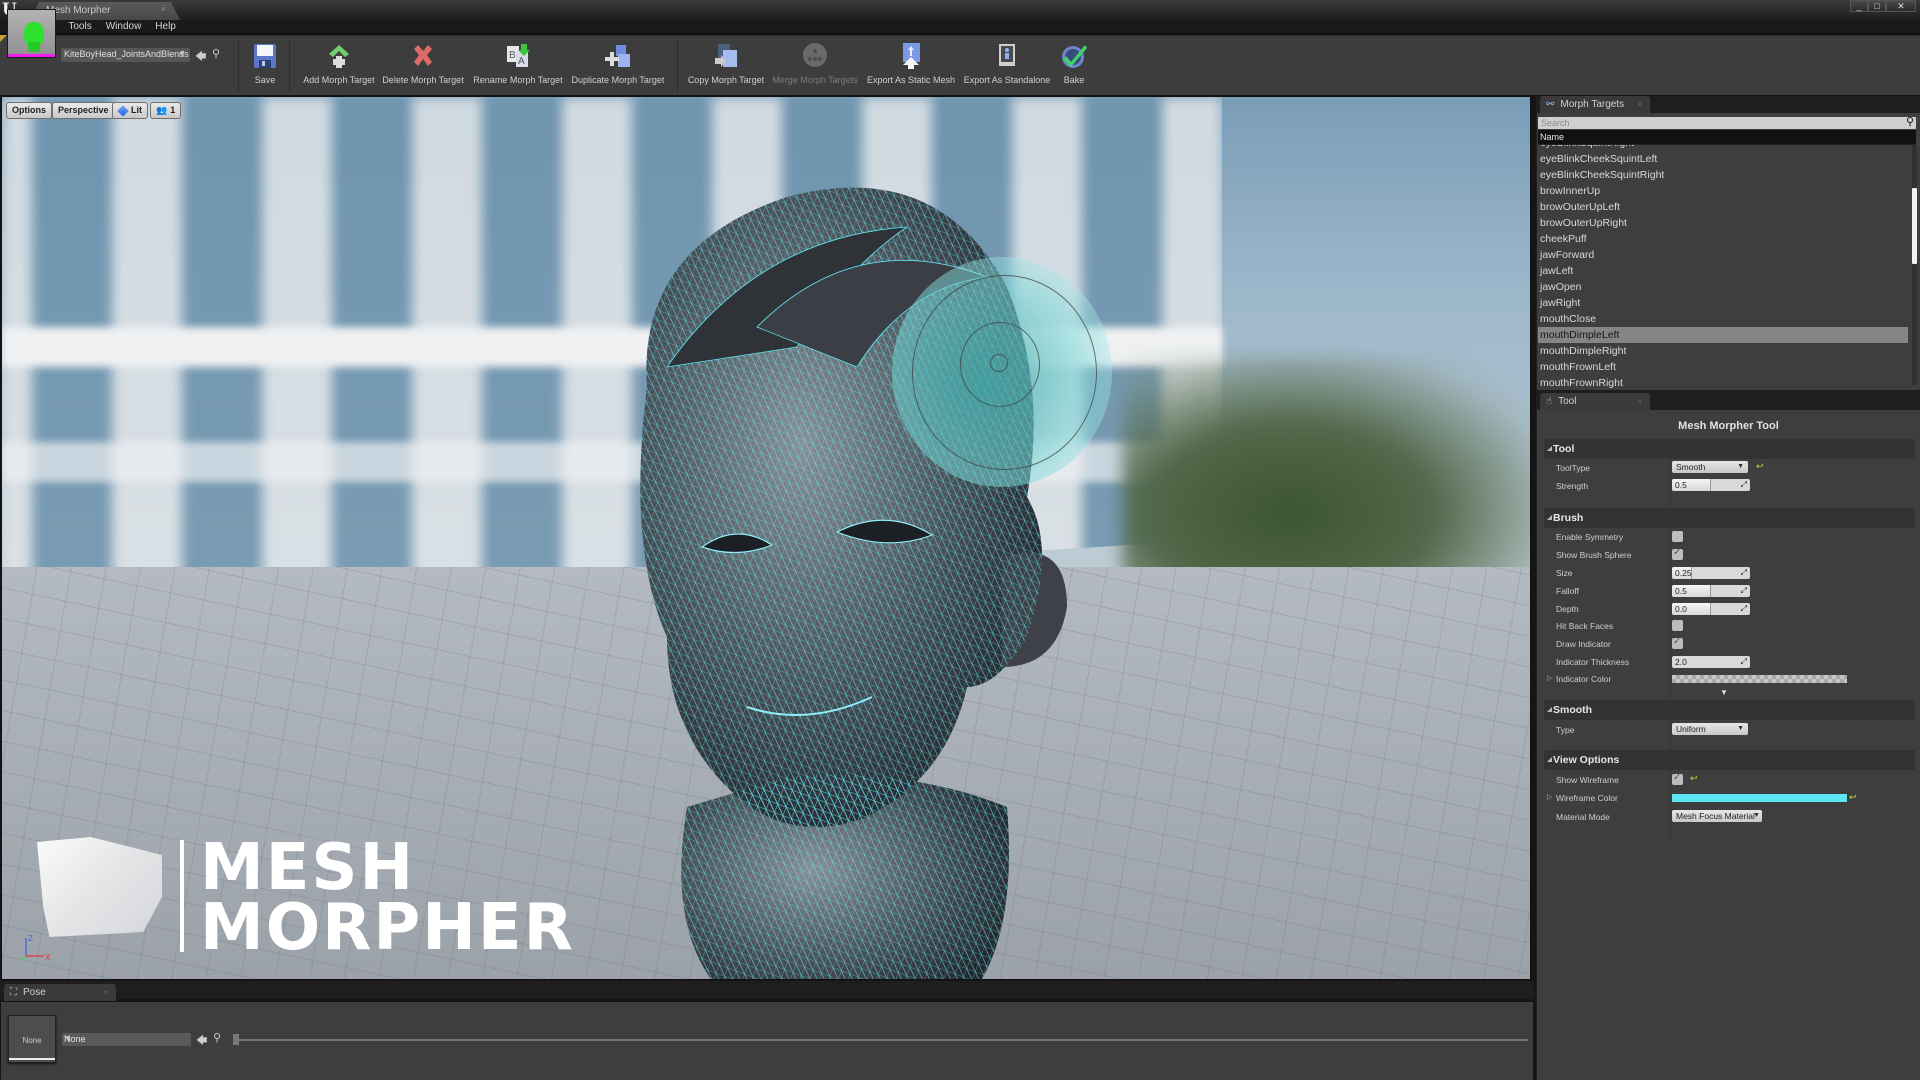 The height and width of the screenshot is (1080, 1920). Describe the element at coordinates (1859, 6) in the screenshot. I see `minimize-button: _` at that location.